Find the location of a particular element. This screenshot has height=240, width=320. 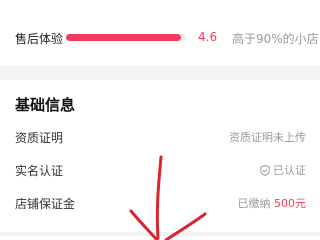

deposit-status: 已缴纳 is located at coordinates (254, 203).